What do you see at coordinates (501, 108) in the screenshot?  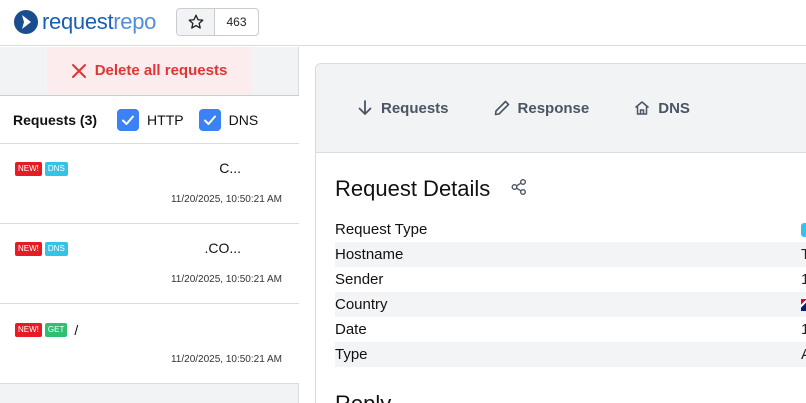 I see `pencil-icon` at bounding box center [501, 108].